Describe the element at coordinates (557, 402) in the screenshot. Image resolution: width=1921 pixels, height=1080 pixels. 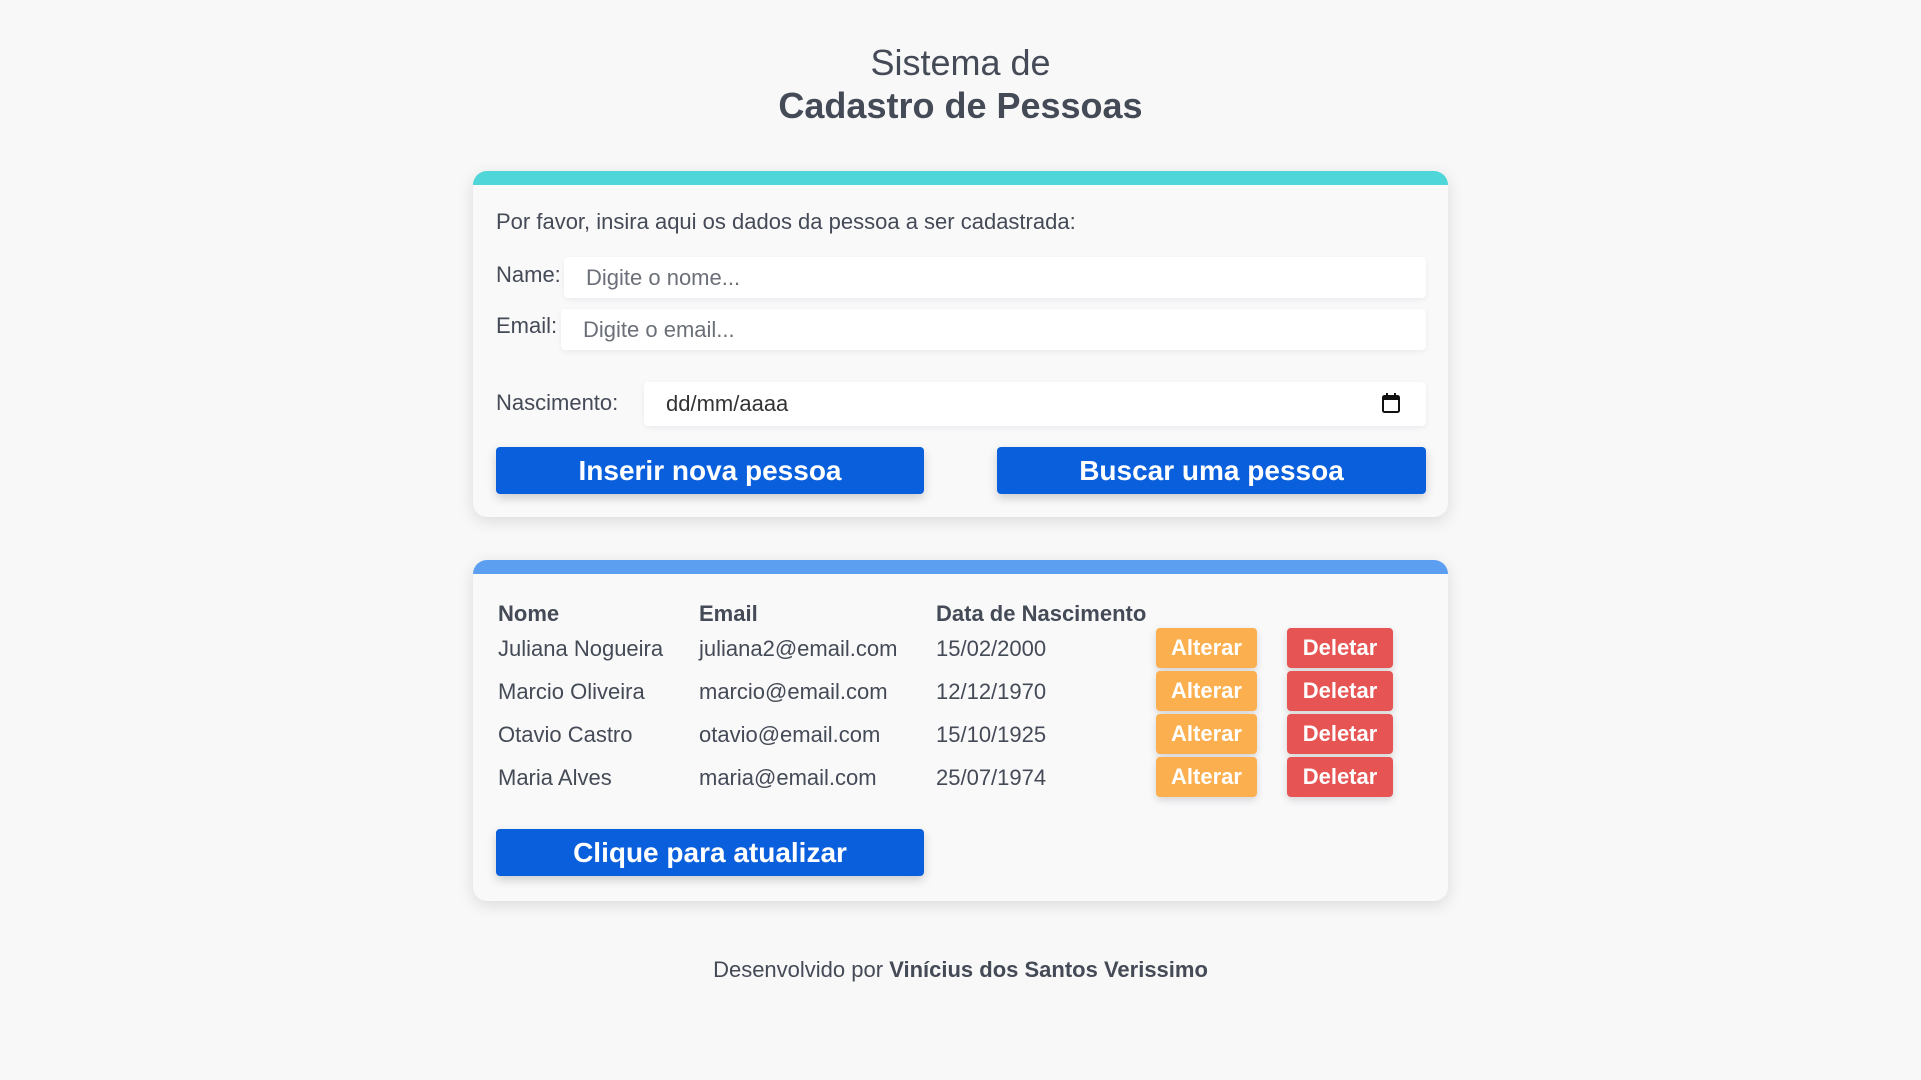
I see `birth-date-label: Nascimento:` at that location.